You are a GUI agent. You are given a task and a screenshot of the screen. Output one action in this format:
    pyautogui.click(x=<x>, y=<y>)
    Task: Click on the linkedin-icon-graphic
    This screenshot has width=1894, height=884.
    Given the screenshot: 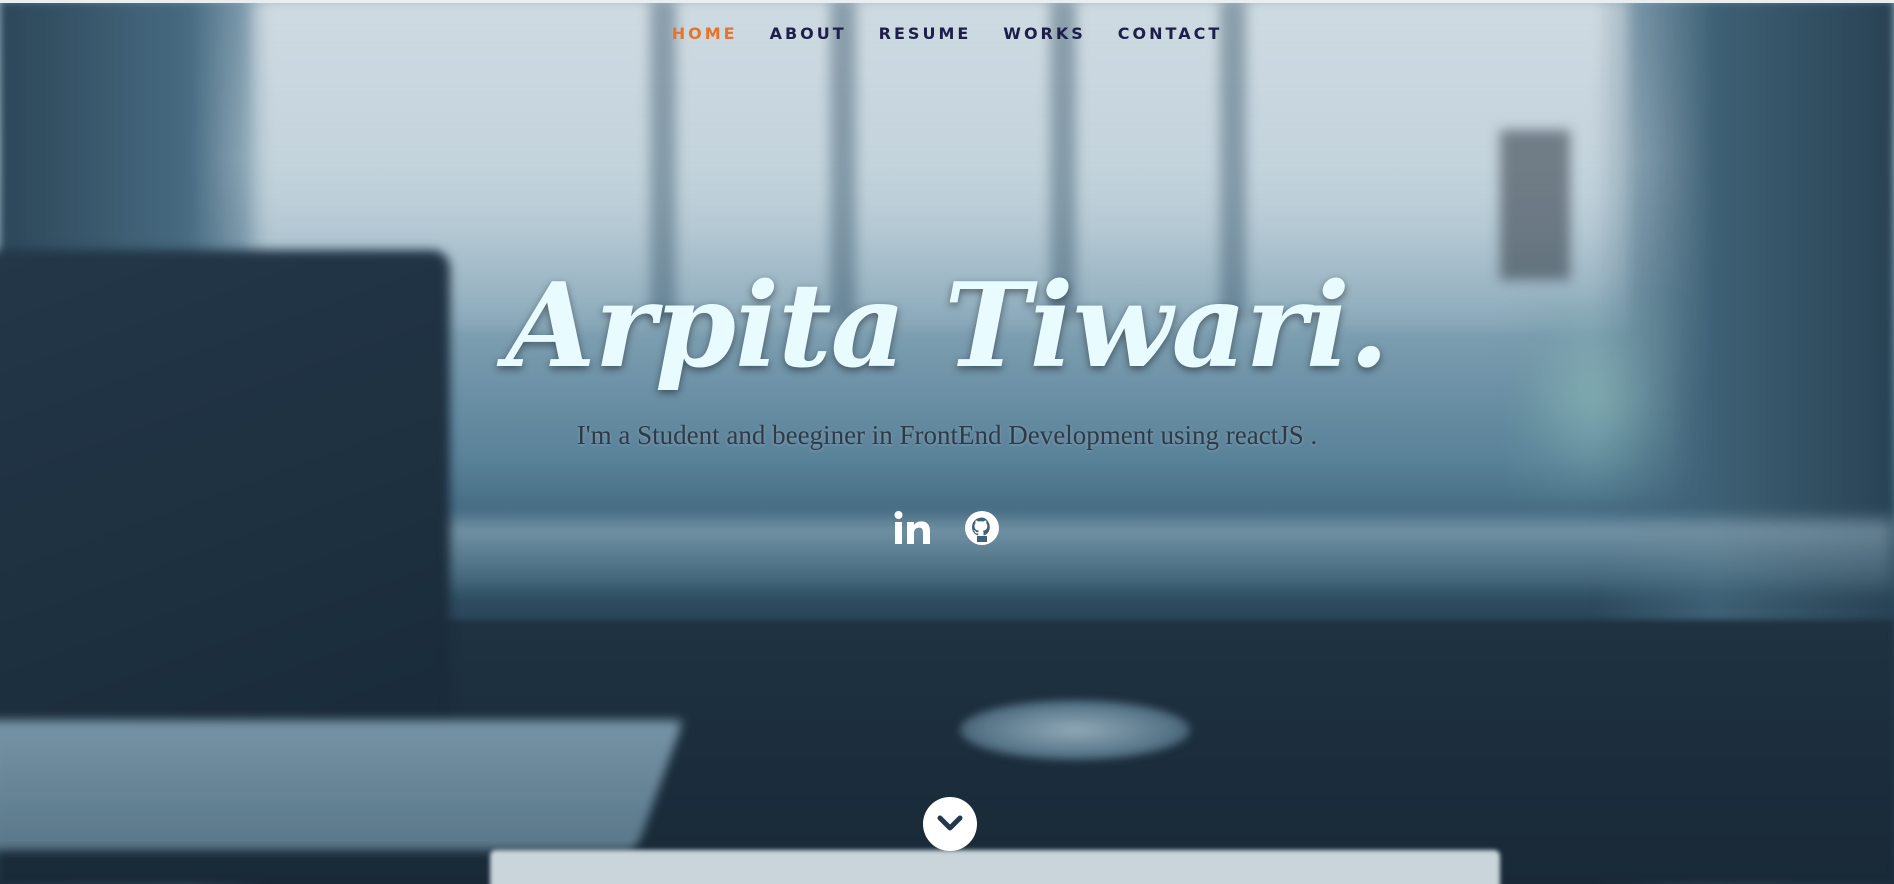 What is the action you would take?
    pyautogui.click(x=912, y=527)
    